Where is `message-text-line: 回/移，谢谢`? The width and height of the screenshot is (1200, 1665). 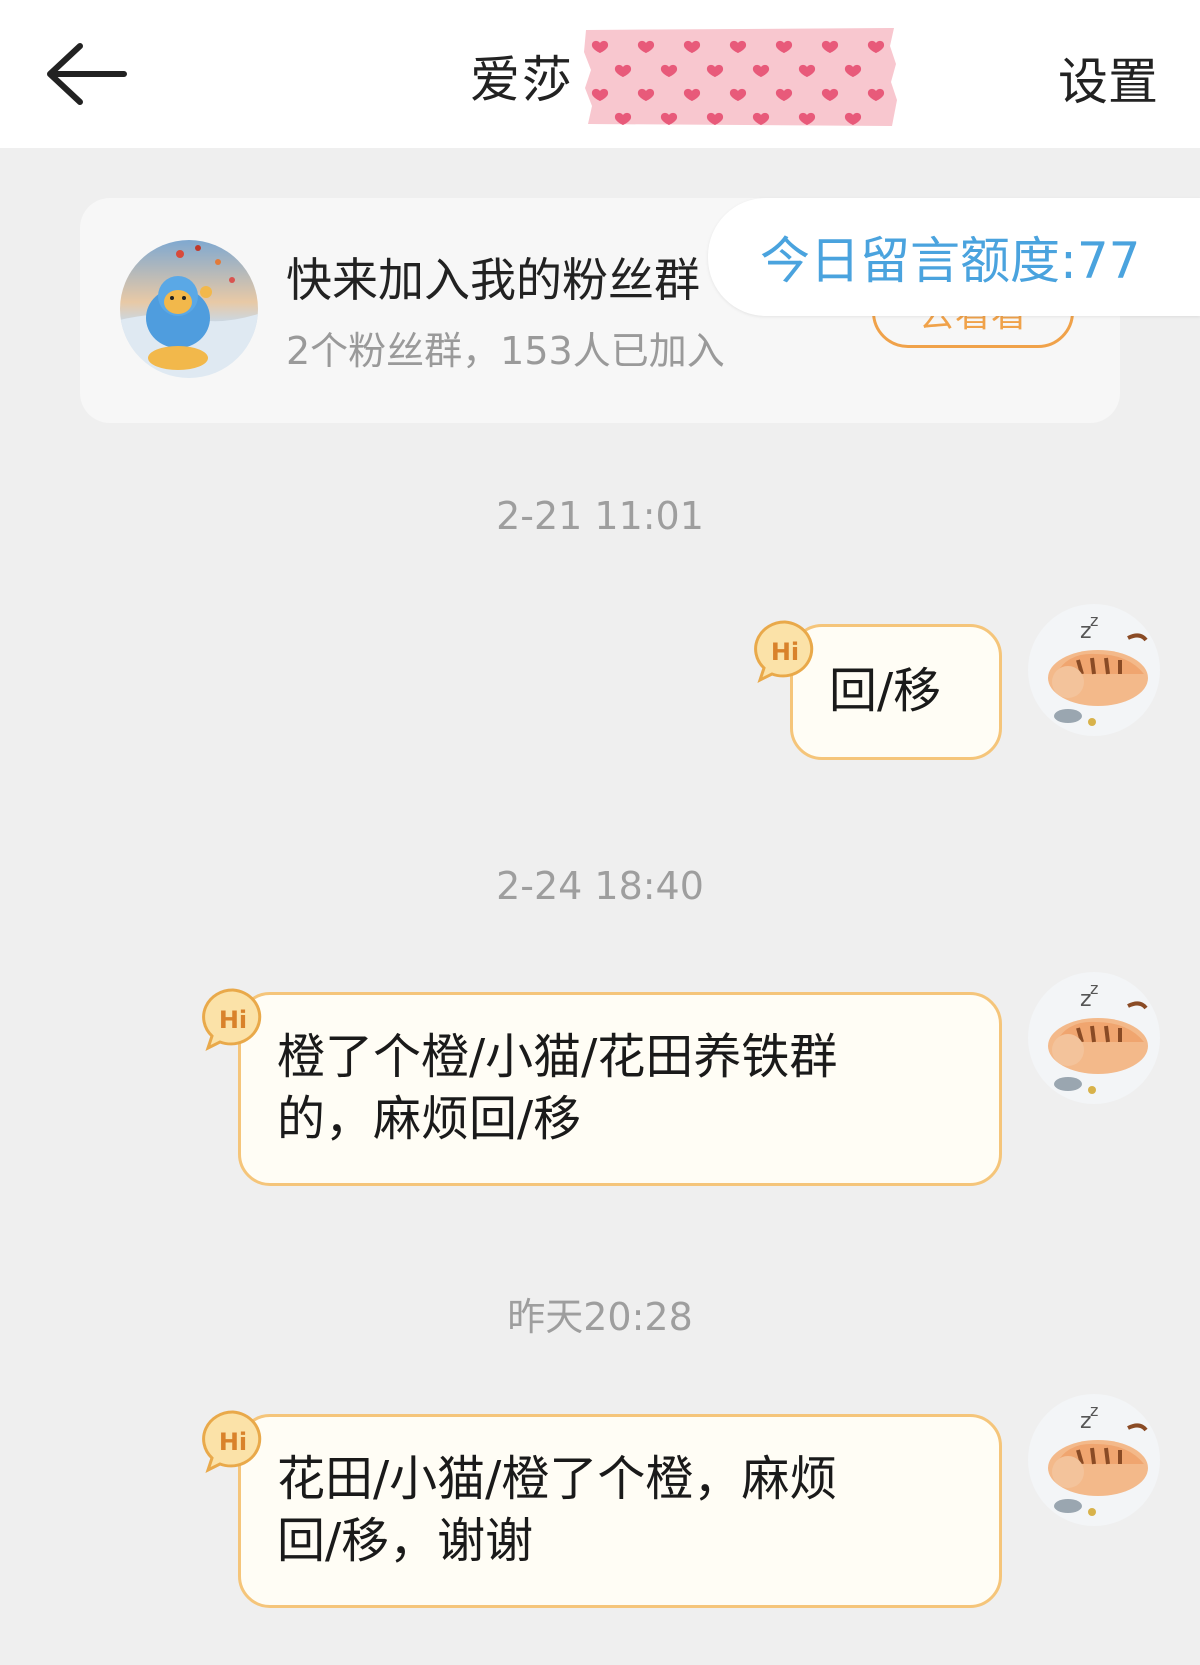 message-text-line: 回/移，谢谢 is located at coordinates (405, 1541).